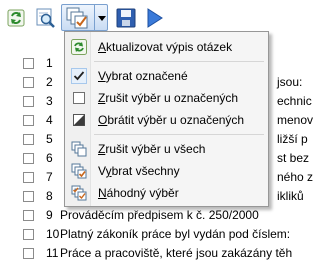 The height and width of the screenshot is (263, 320). I want to click on menu-item-refresh-list: Aktualizovat výpis otázek, so click(166, 47).